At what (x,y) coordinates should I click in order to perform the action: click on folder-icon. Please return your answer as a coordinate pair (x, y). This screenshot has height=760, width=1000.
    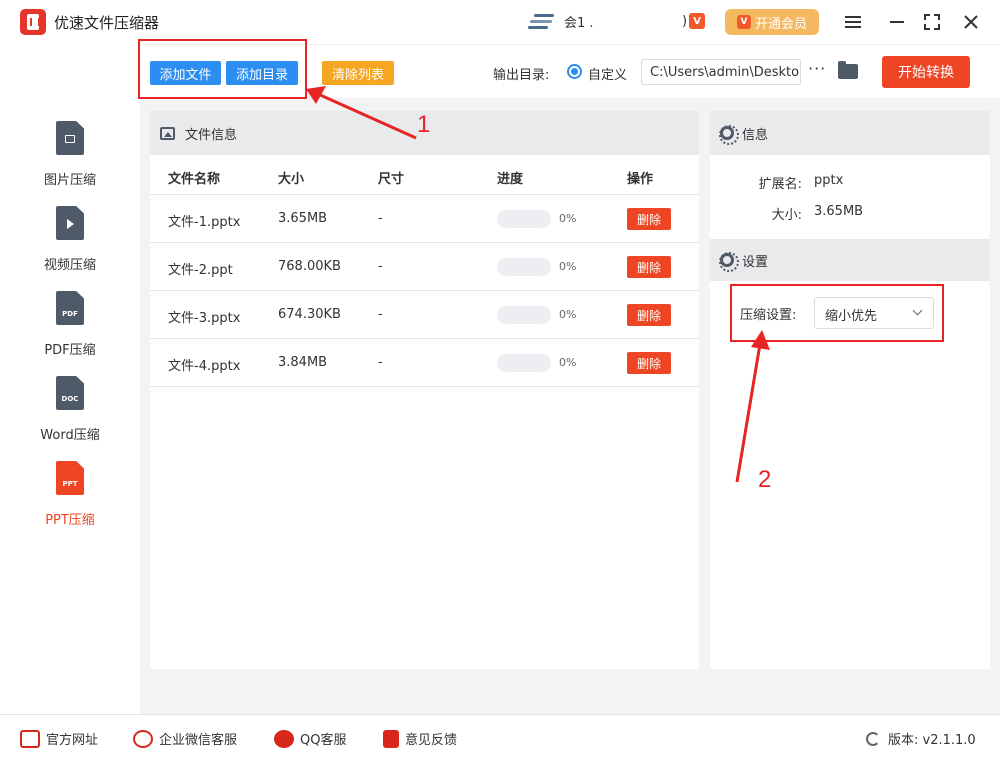
    Looking at the image, I should click on (848, 70).